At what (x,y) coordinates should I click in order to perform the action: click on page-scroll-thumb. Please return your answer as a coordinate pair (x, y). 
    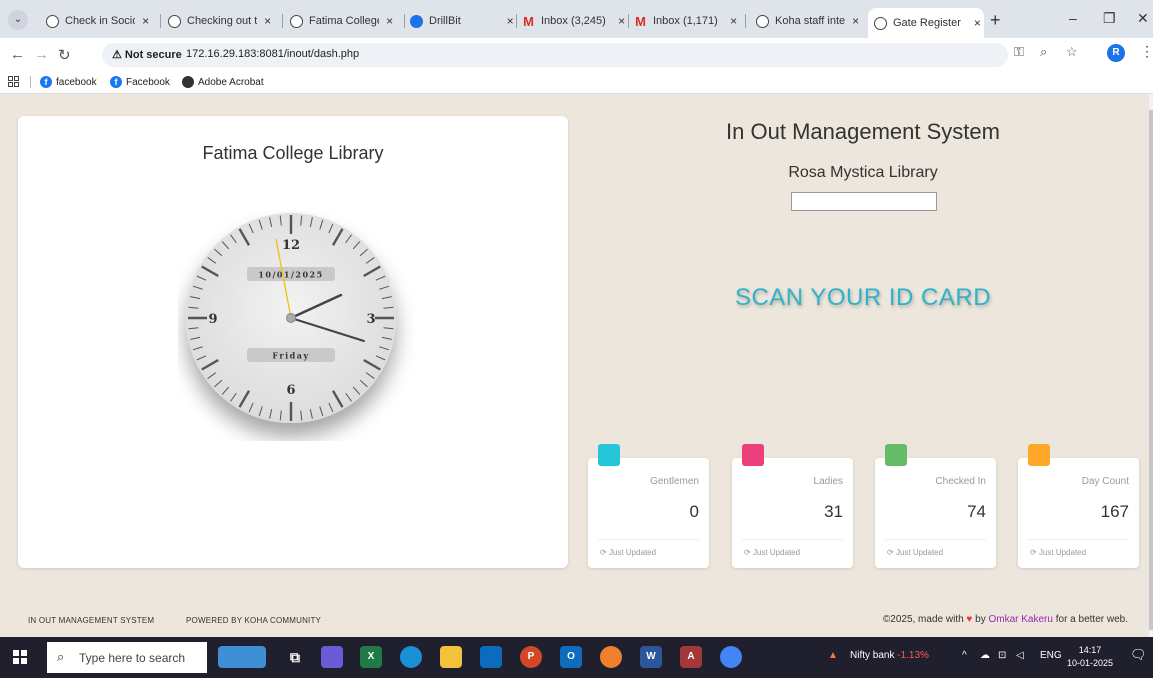
    Looking at the image, I should click on (1151, 370).